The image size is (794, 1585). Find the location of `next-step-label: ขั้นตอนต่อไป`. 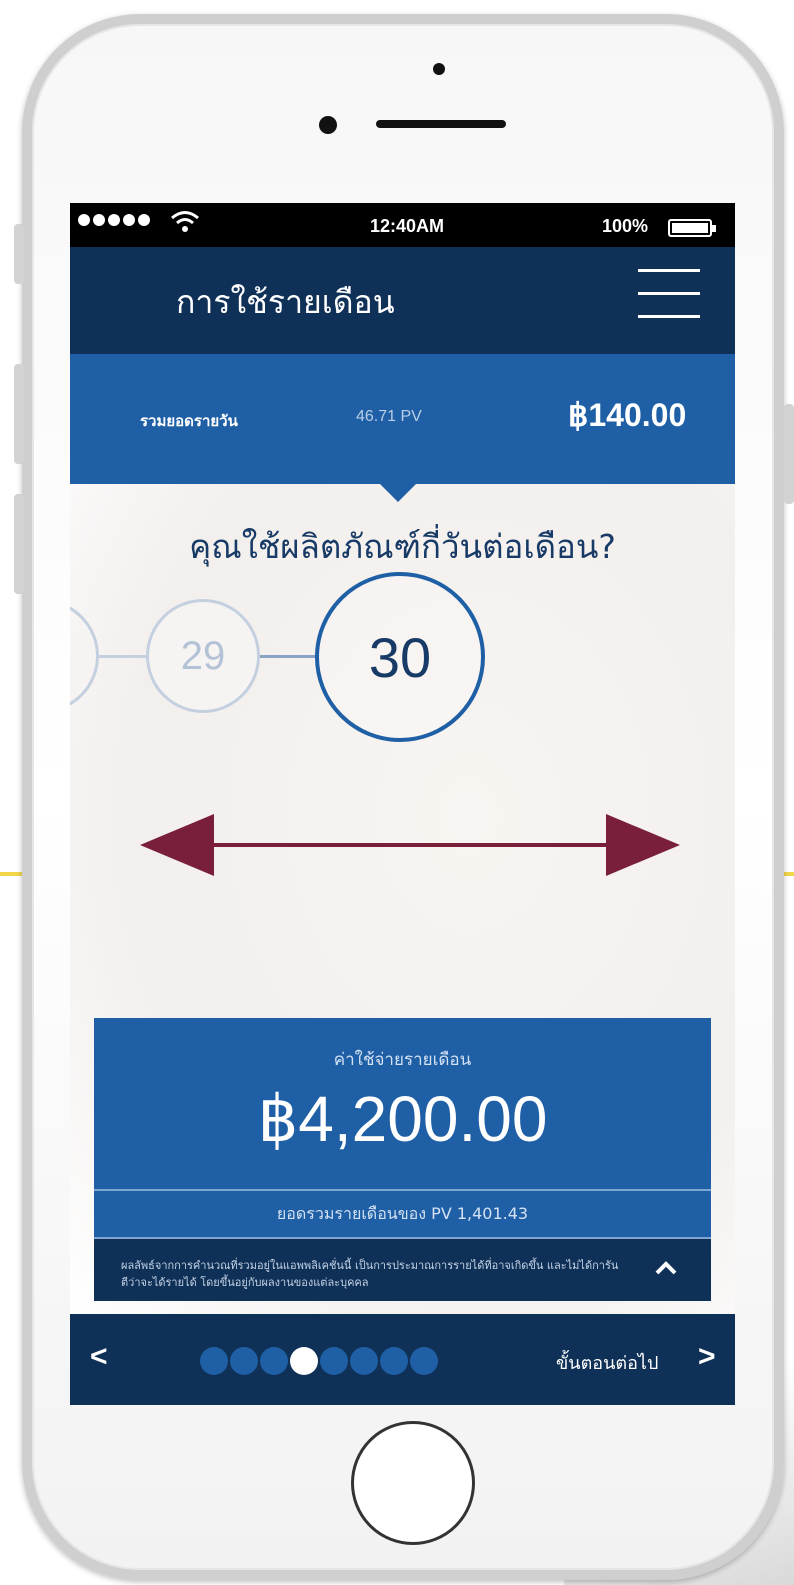

next-step-label: ขั้นตอนต่อไป is located at coordinates (607, 1362).